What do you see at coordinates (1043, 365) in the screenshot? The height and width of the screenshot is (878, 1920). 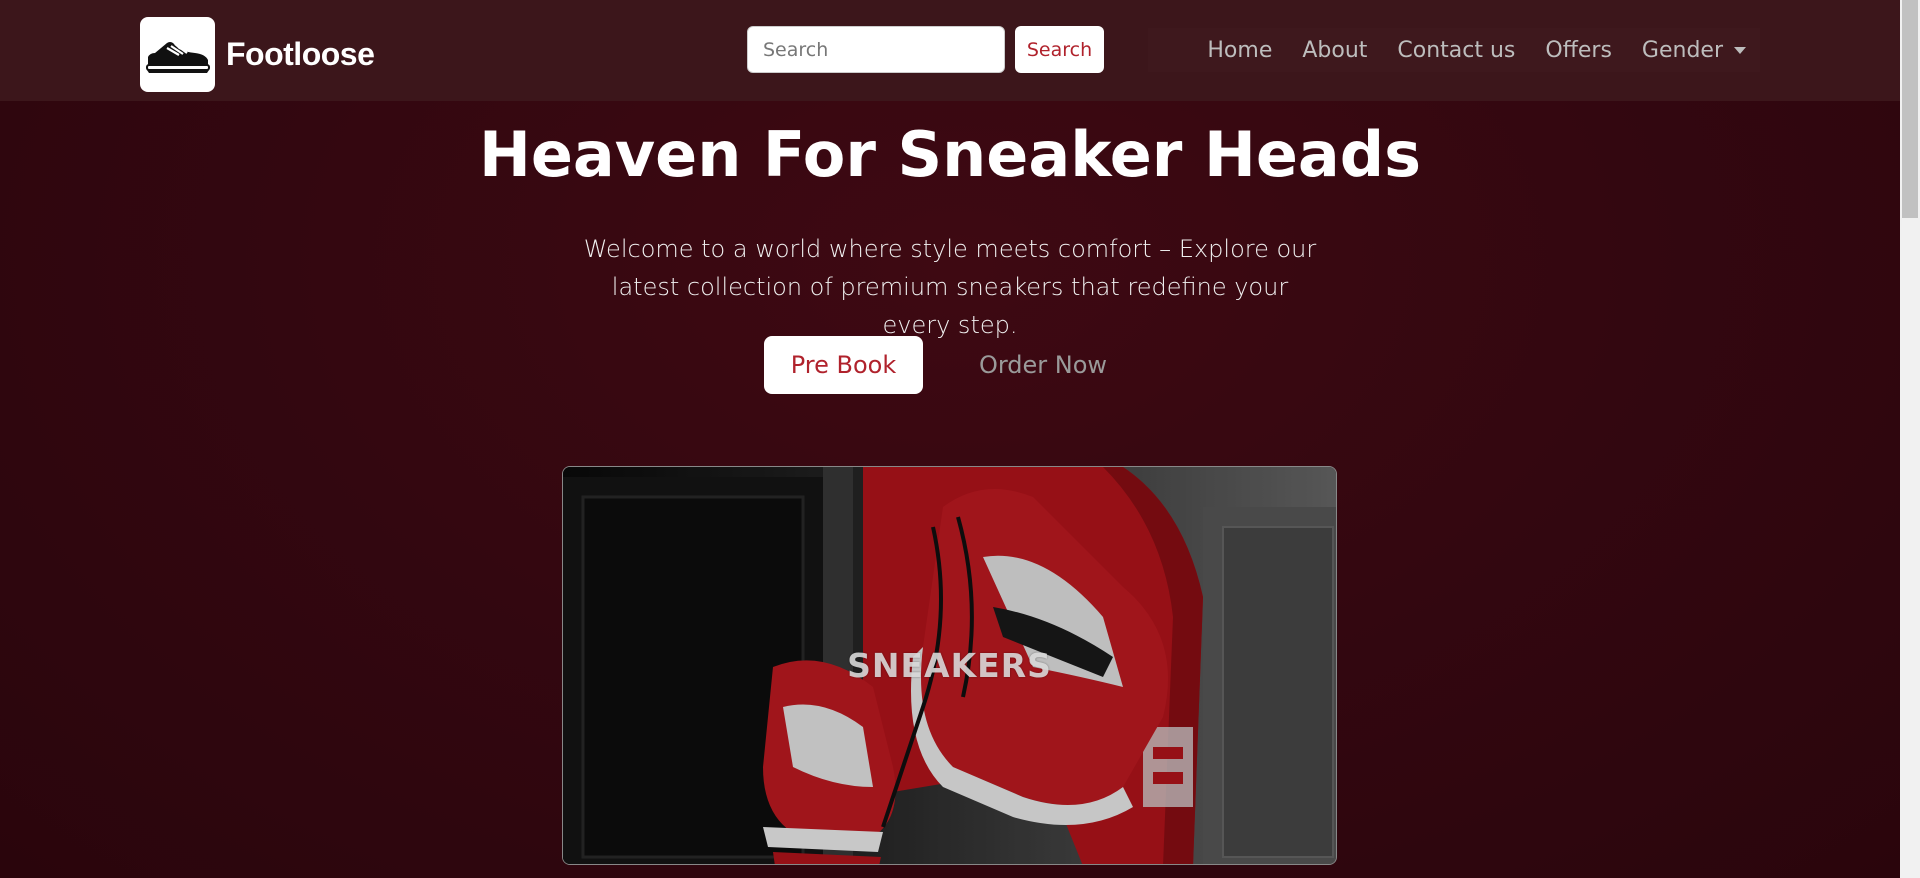 I see `order-now-button: Order Now` at bounding box center [1043, 365].